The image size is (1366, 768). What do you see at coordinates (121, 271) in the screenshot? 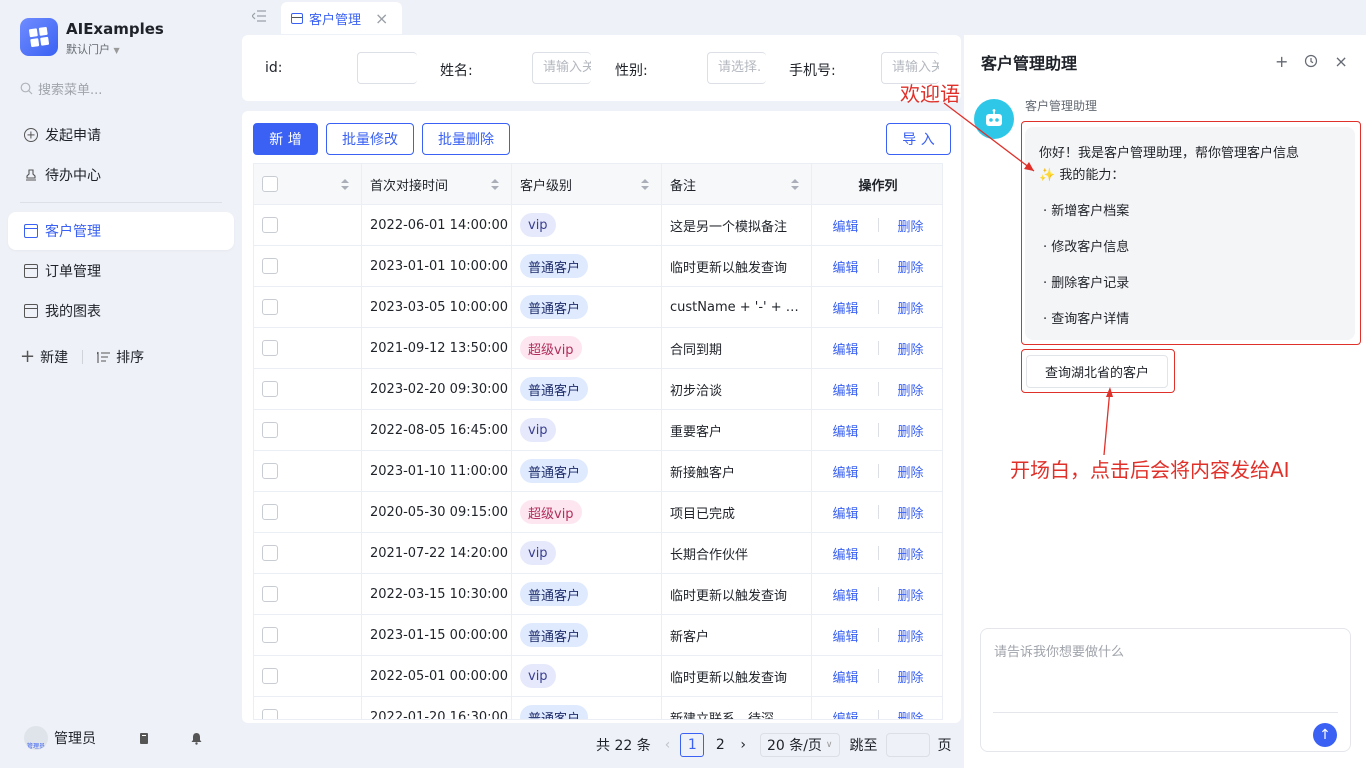
I see `sidebar-item-orders: 订单管理` at bounding box center [121, 271].